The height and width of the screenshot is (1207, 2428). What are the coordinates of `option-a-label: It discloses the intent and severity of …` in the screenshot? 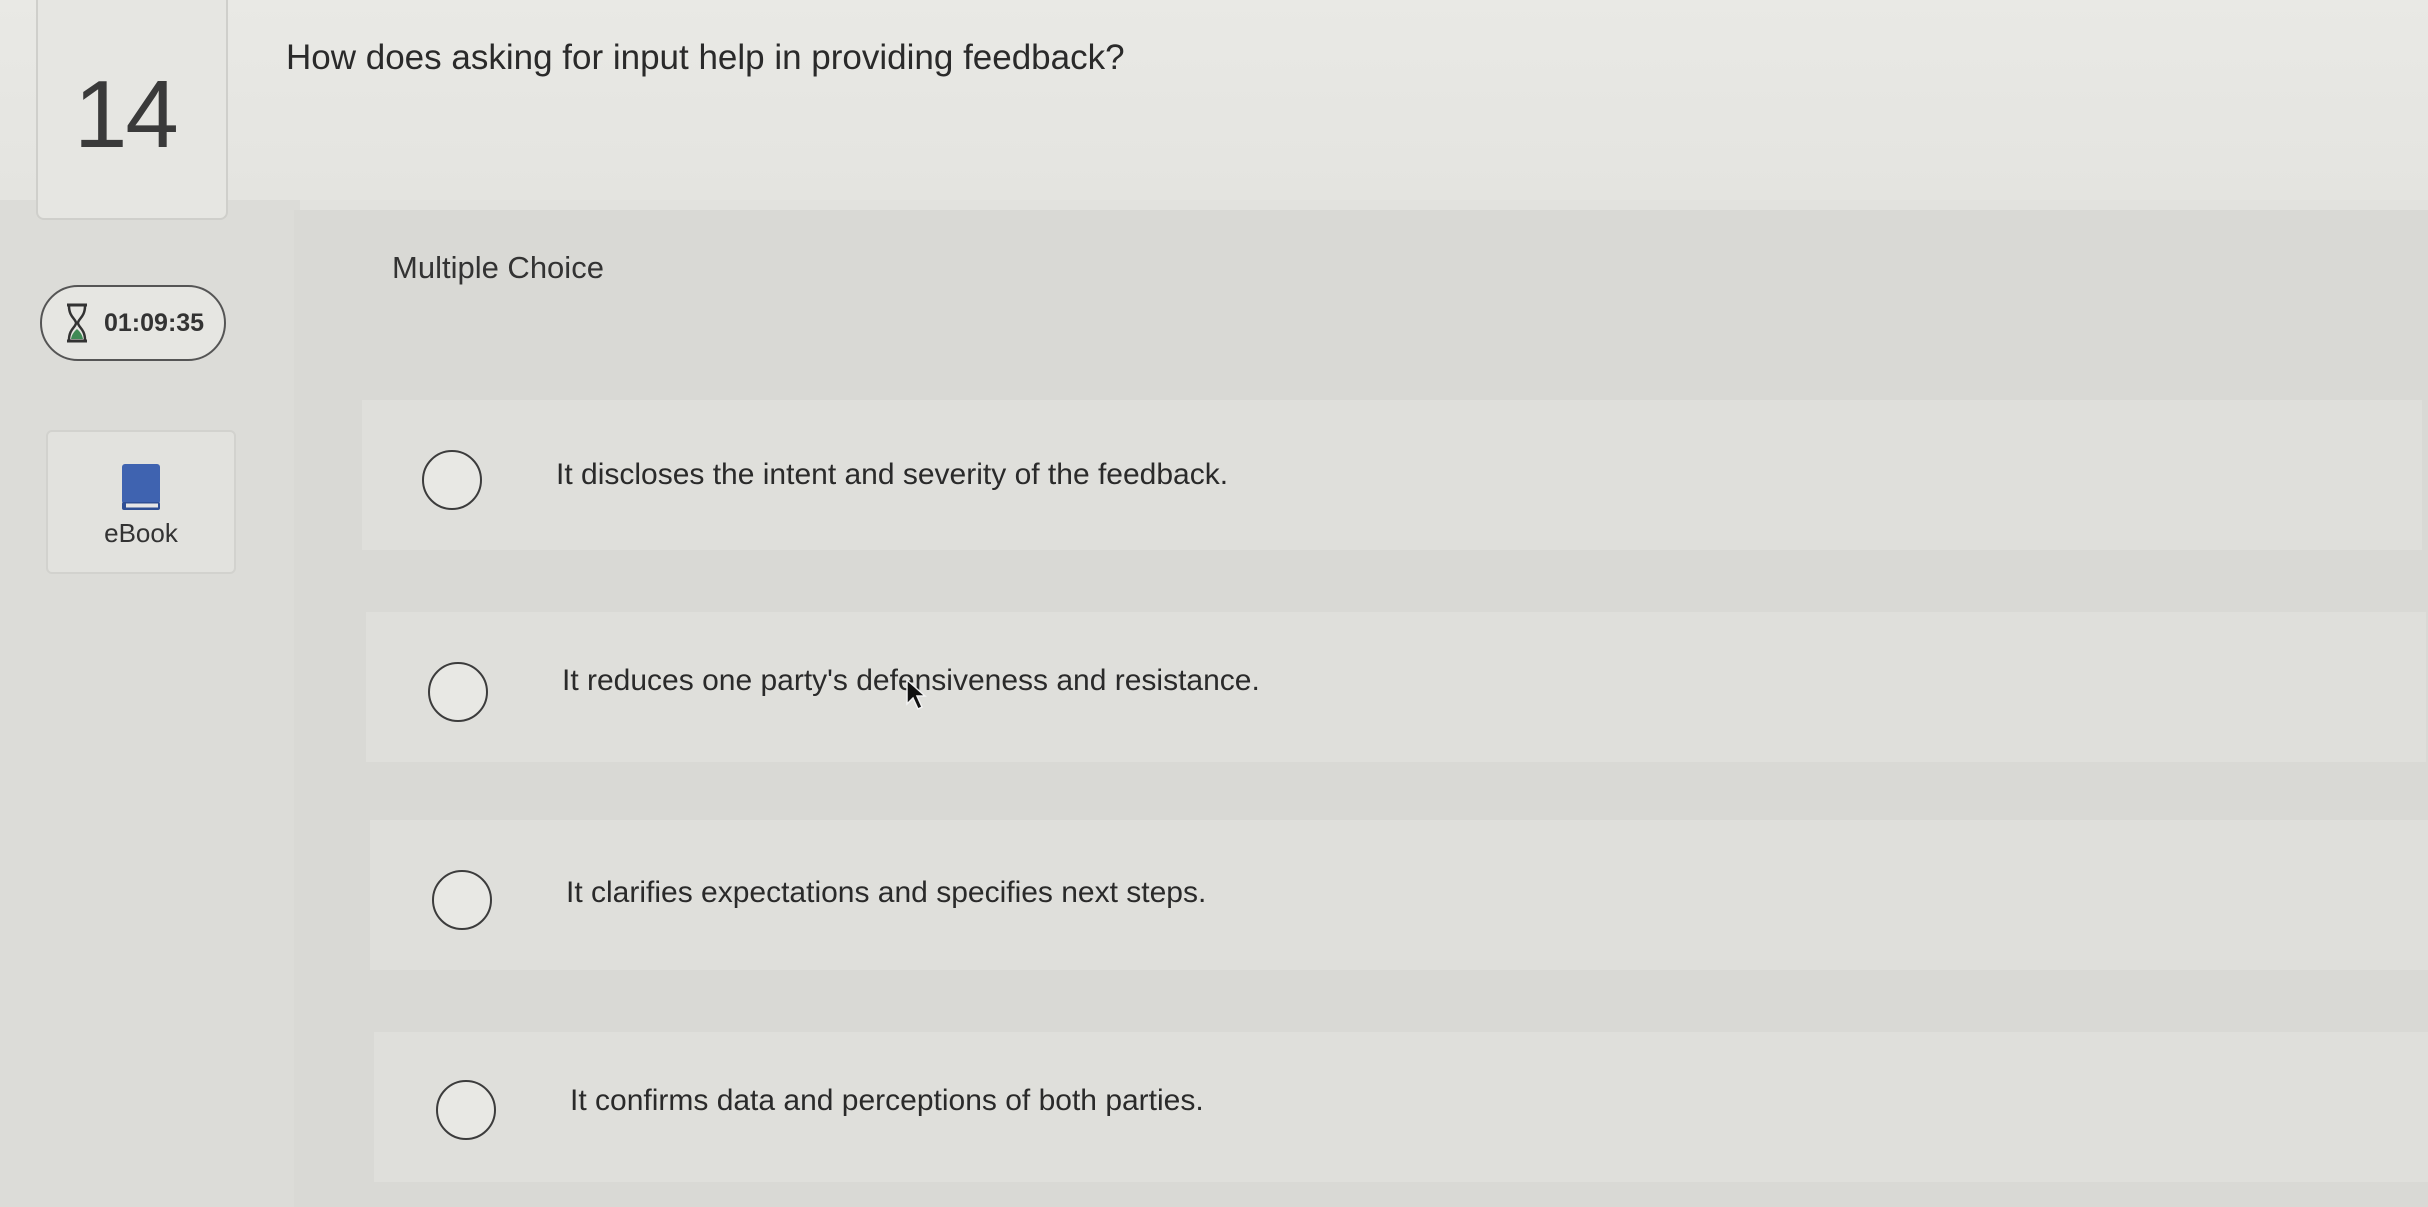 It's located at (892, 474).